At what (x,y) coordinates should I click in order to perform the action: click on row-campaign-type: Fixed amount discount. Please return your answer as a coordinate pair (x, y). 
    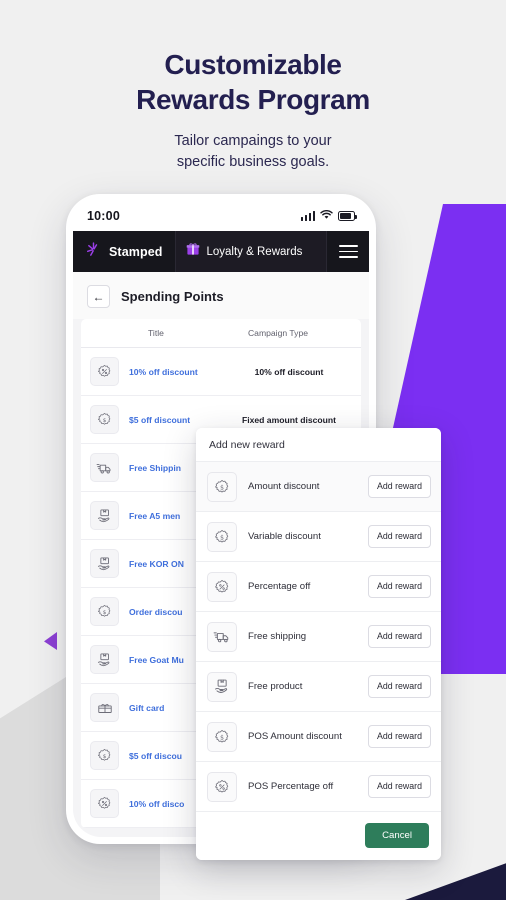
    Looking at the image, I should click on (289, 419).